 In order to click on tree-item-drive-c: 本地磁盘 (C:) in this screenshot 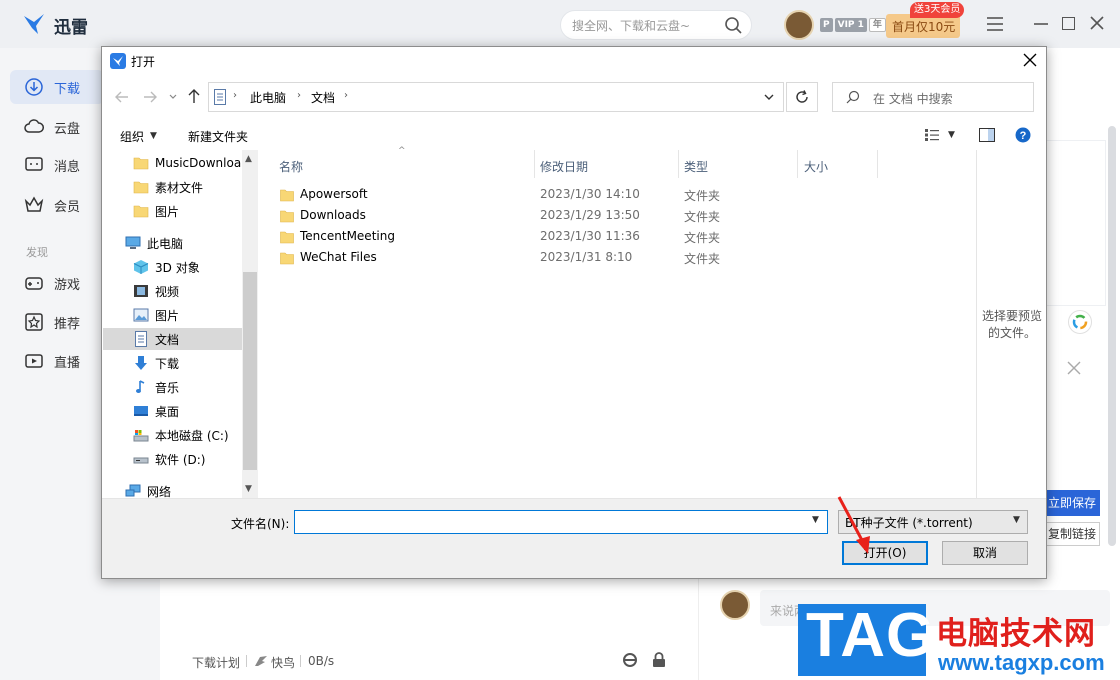, I will do `click(181, 435)`.